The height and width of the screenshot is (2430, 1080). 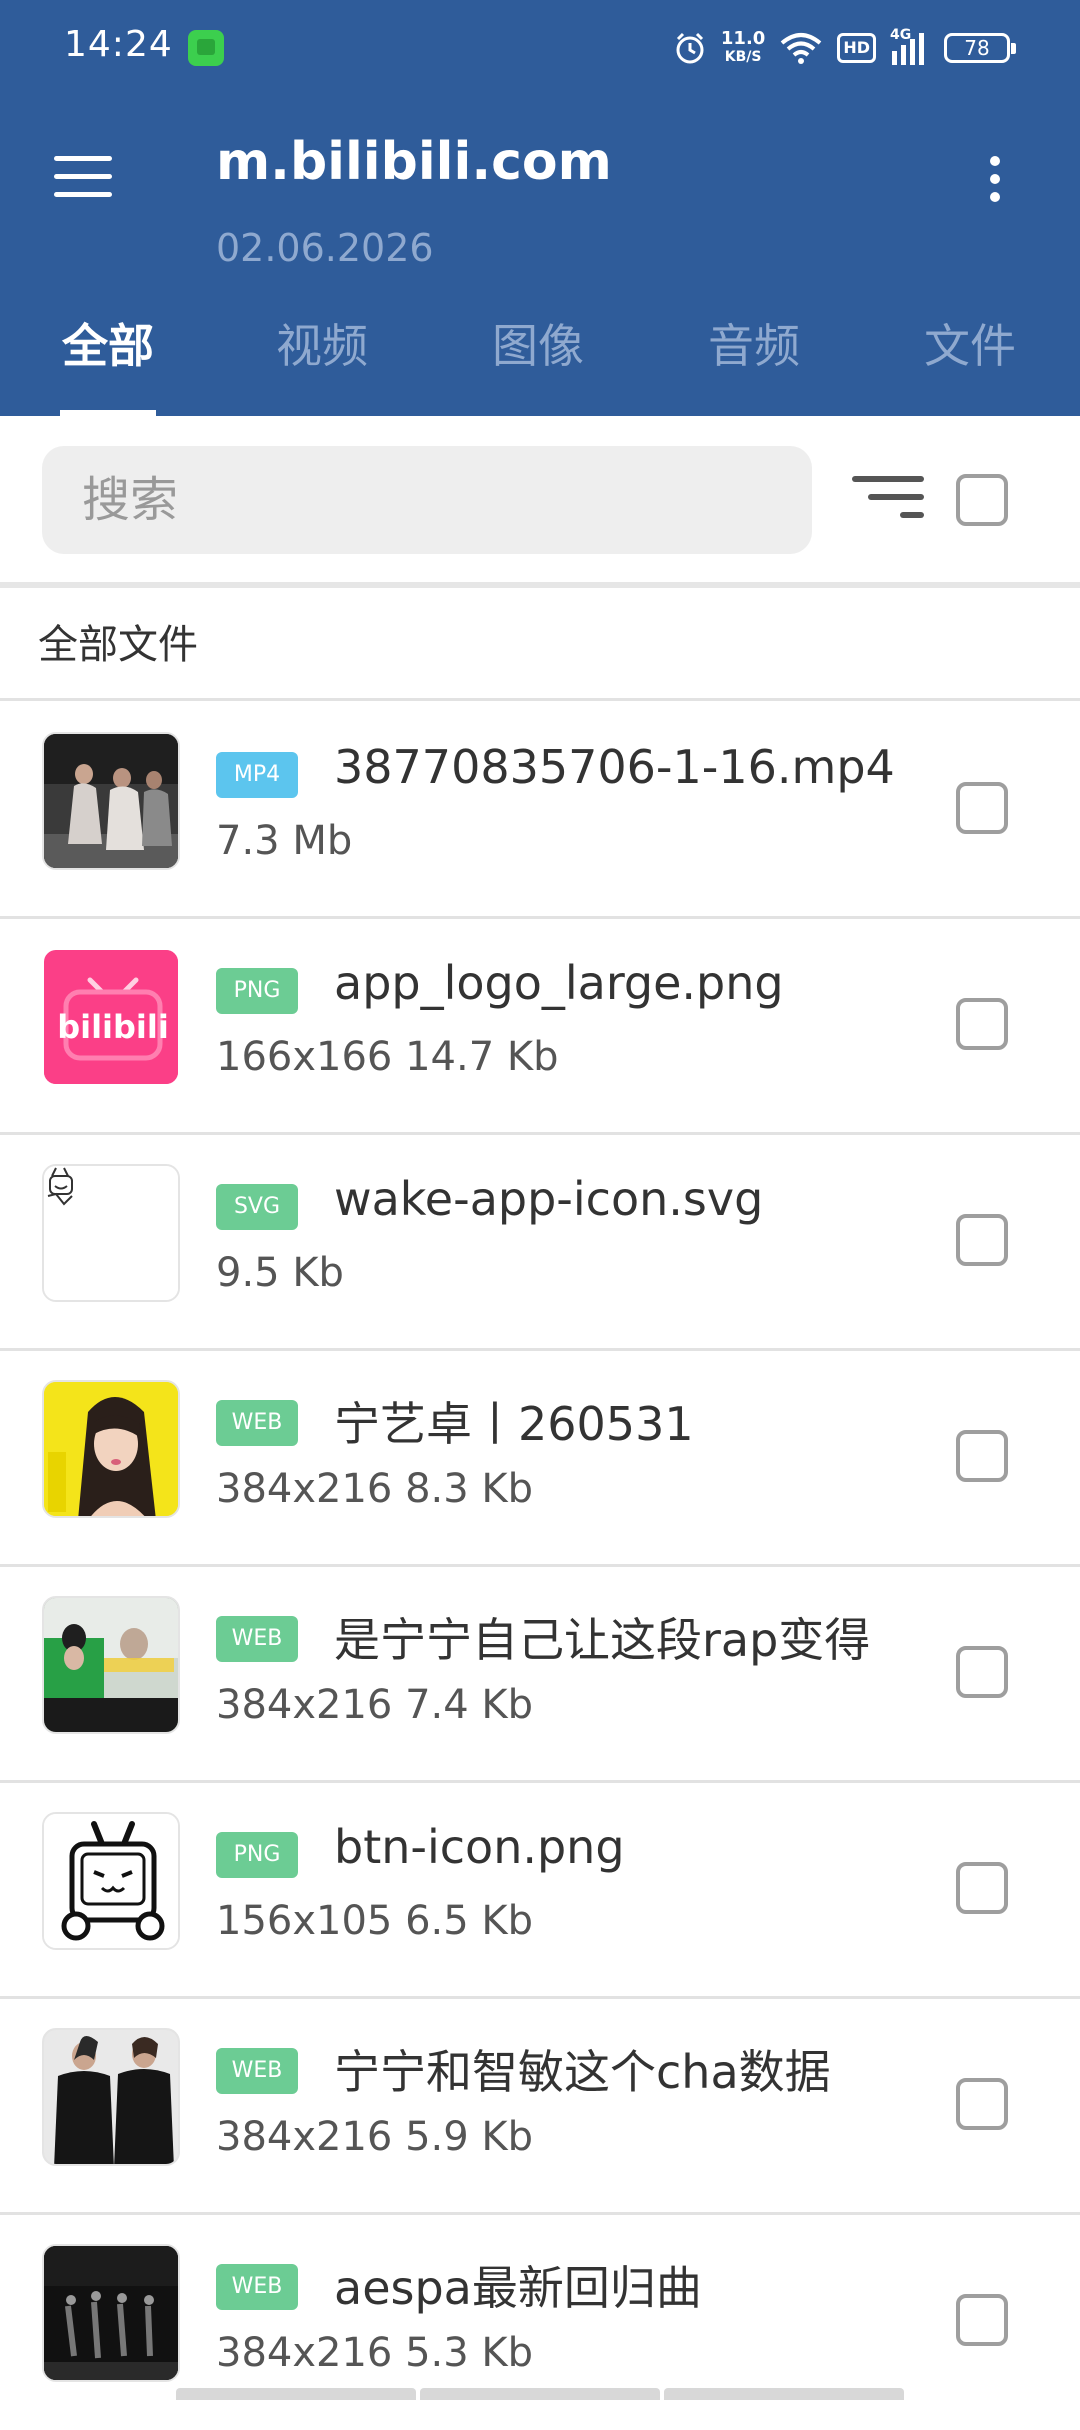 What do you see at coordinates (614, 767) in the screenshot?
I see `file-name: 38770835706-1-16.mp4` at bounding box center [614, 767].